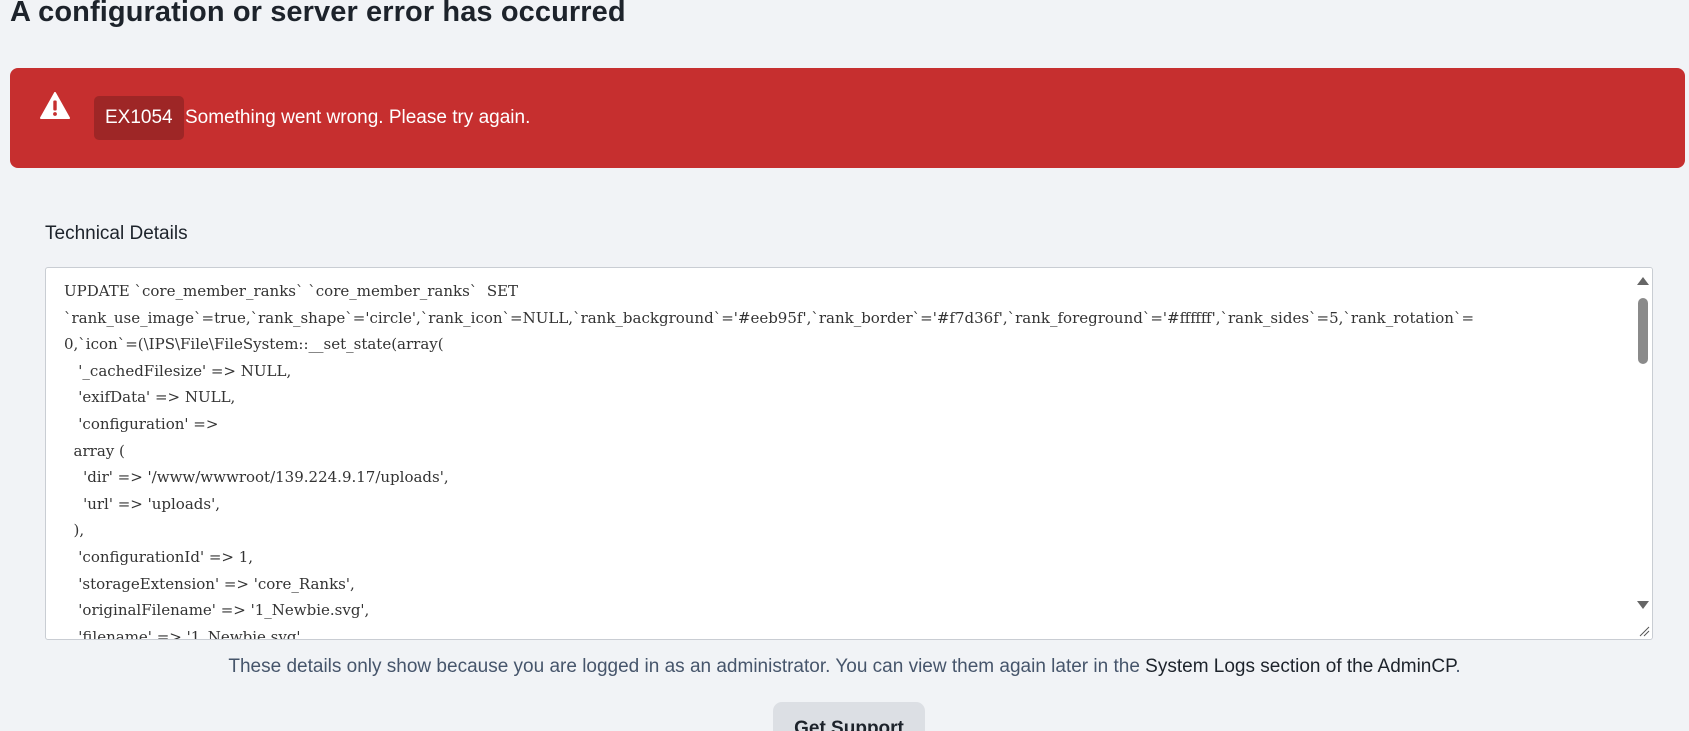  What do you see at coordinates (1300, 666) in the screenshot?
I see `system-logs-link: System Logs section of the AdminCP` at bounding box center [1300, 666].